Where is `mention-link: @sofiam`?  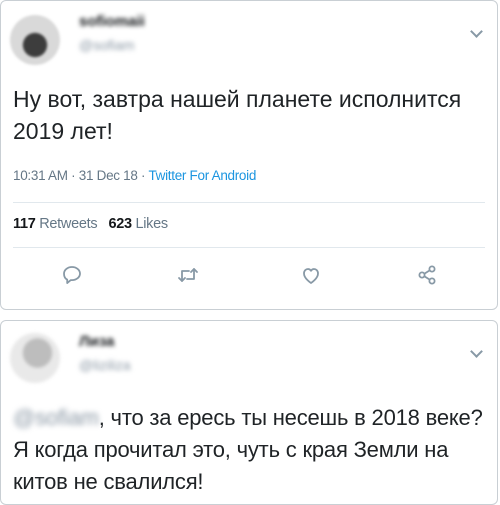
mention-link: @sofiam is located at coordinates (56, 418).